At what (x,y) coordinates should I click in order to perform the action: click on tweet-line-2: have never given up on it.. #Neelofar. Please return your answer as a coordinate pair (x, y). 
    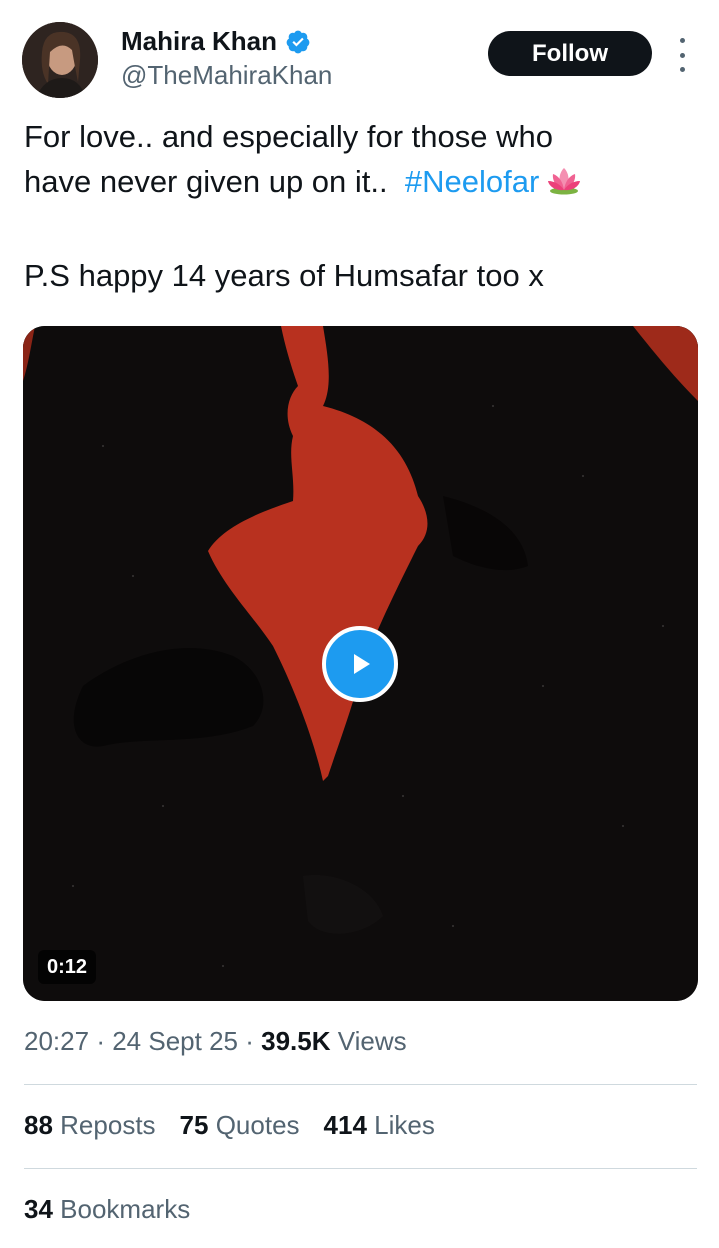
    Looking at the image, I should click on (359, 183).